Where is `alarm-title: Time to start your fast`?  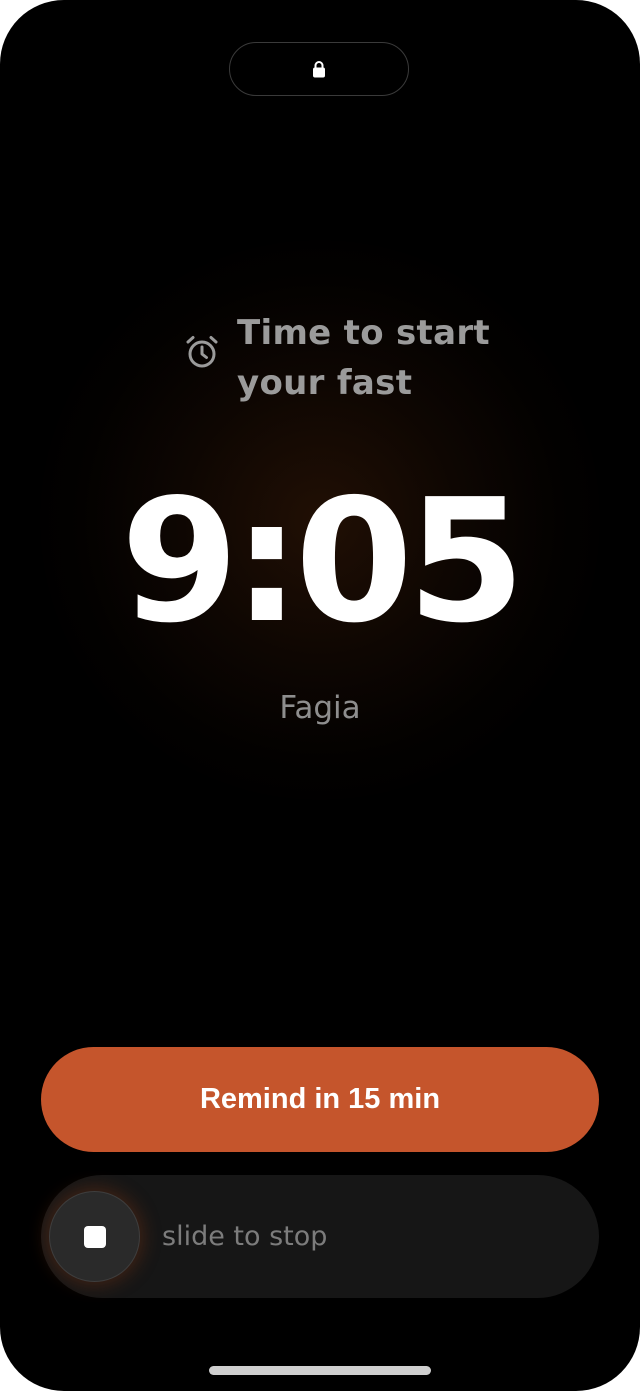
alarm-title: Time to start your fast is located at coordinates (367, 358).